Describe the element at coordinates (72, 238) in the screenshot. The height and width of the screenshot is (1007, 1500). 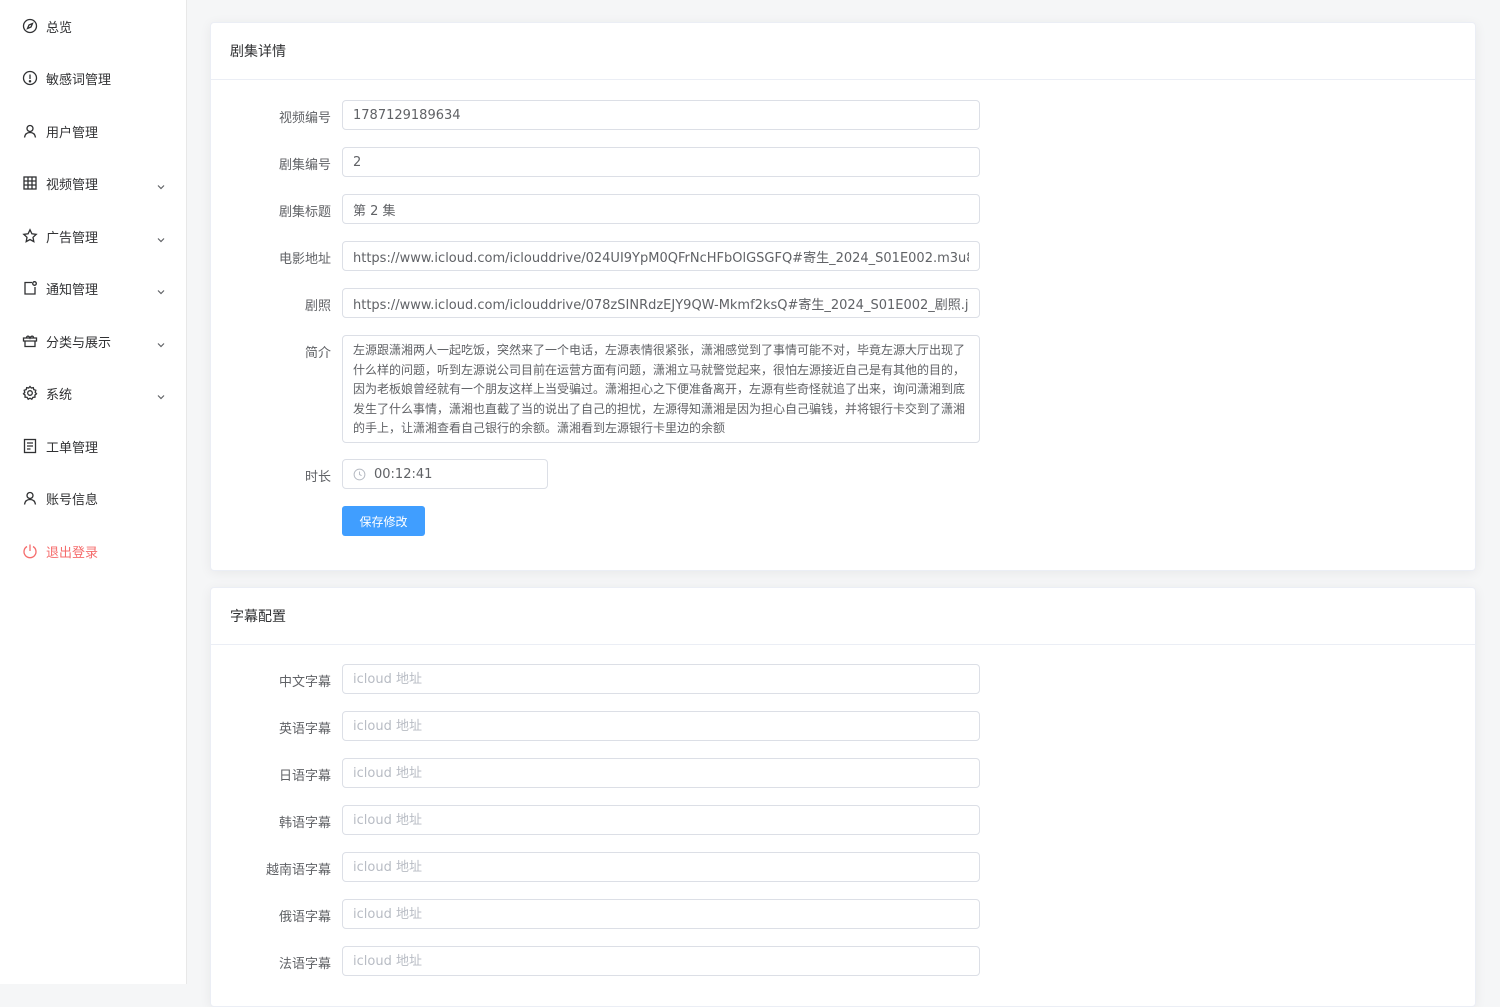
I see `sidebar-item-label: 广告管理` at that location.